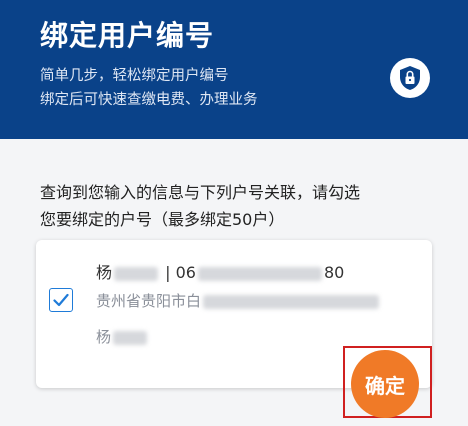  What do you see at coordinates (162, 219) in the screenshot?
I see `instruction-text-2: 您要绑定的户号（最多绑定50户）` at bounding box center [162, 219].